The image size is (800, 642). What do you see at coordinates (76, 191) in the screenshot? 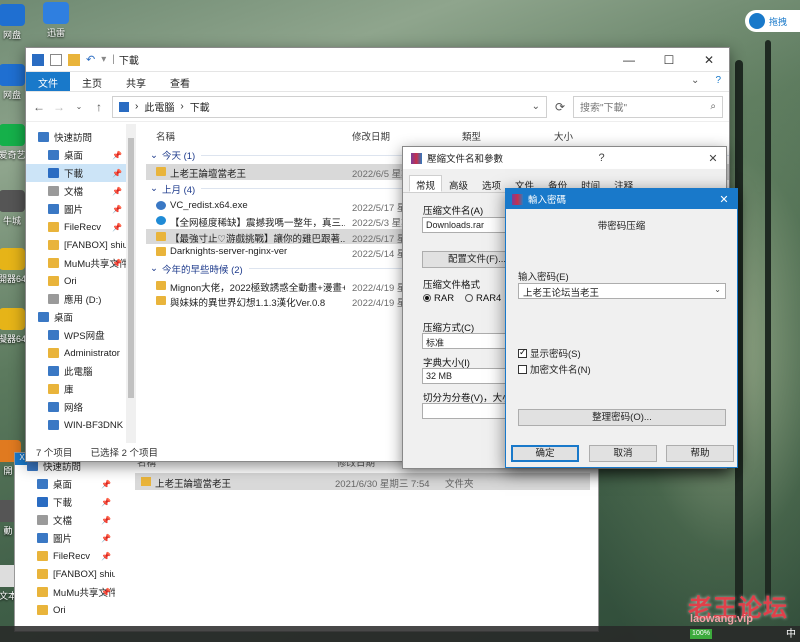
I see `sidebar-item: 文檔 📌` at bounding box center [76, 191].